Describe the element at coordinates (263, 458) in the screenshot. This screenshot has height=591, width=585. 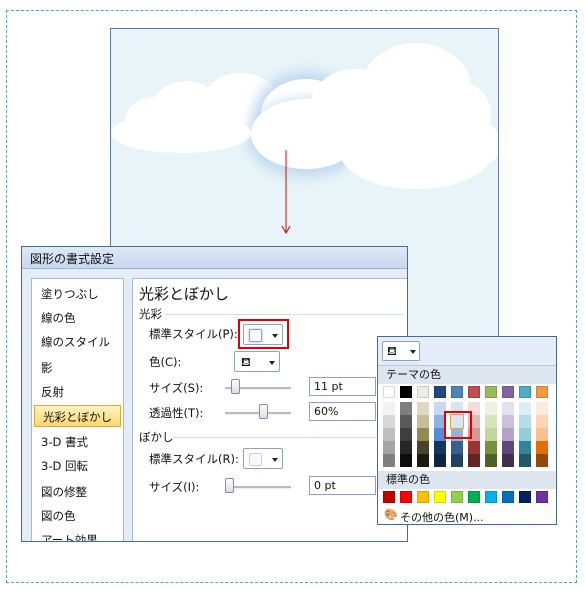
I see `soft-preset-dropdown` at that location.